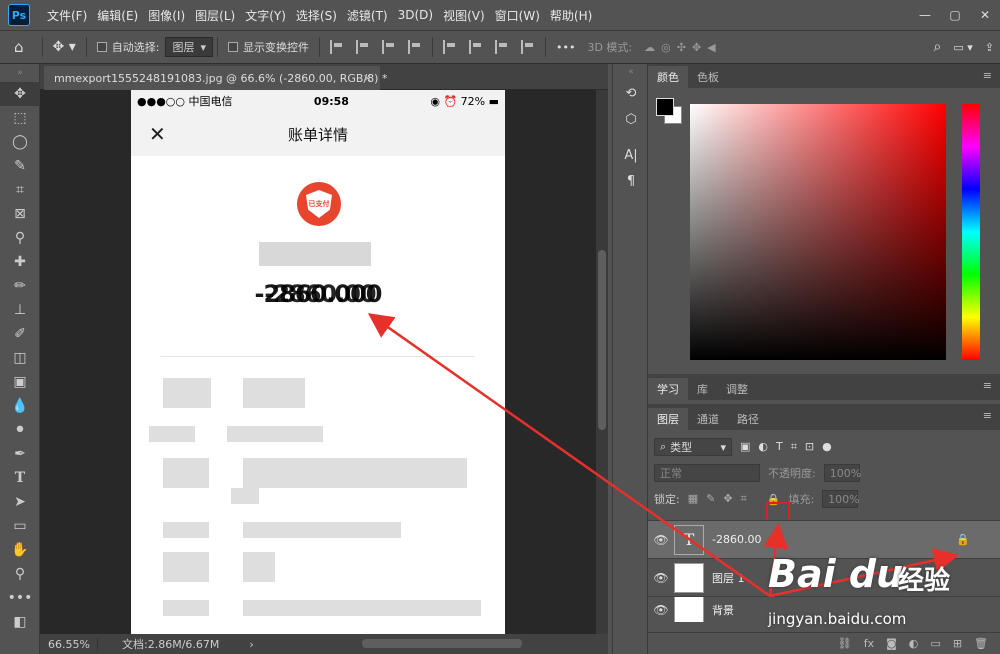 This screenshot has height=654, width=1000. What do you see at coordinates (20, 214) in the screenshot?
I see `frame-tool: ⊠` at bounding box center [20, 214].